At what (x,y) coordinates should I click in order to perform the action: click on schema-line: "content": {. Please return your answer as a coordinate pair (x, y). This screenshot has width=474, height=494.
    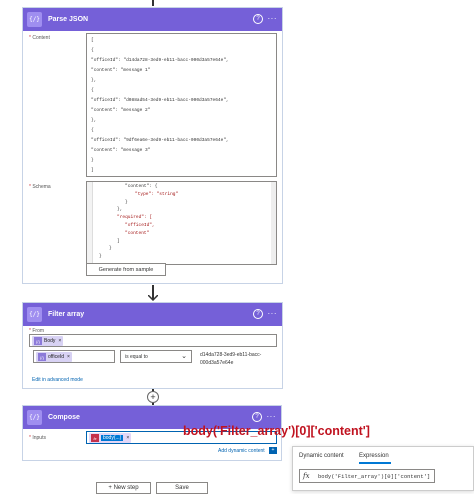
    Looking at the image, I should click on (141, 186).